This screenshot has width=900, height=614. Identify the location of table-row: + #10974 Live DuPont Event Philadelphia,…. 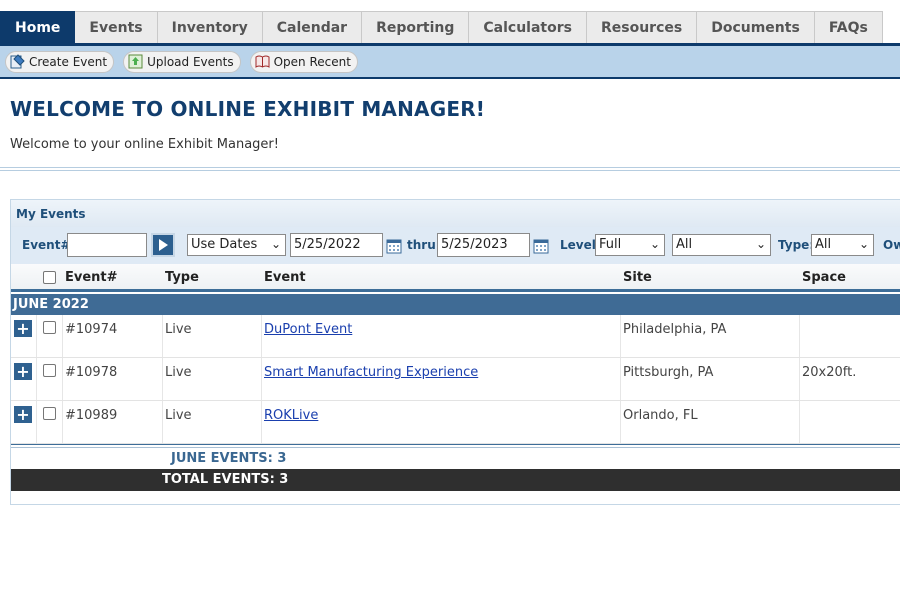
(455, 336).